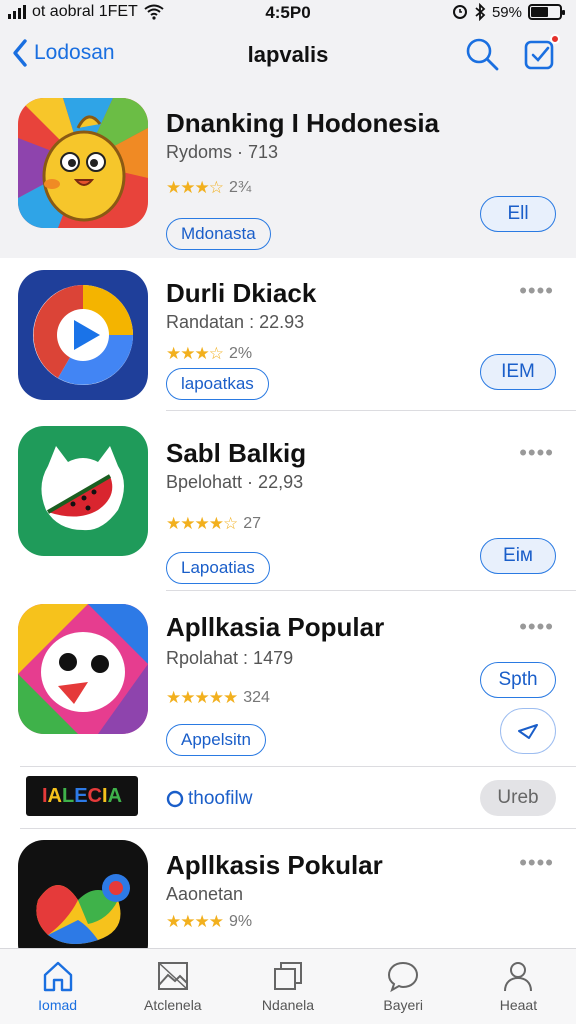  What do you see at coordinates (202, 697) in the screenshot?
I see `star-rating: ★★★★★` at bounding box center [202, 697].